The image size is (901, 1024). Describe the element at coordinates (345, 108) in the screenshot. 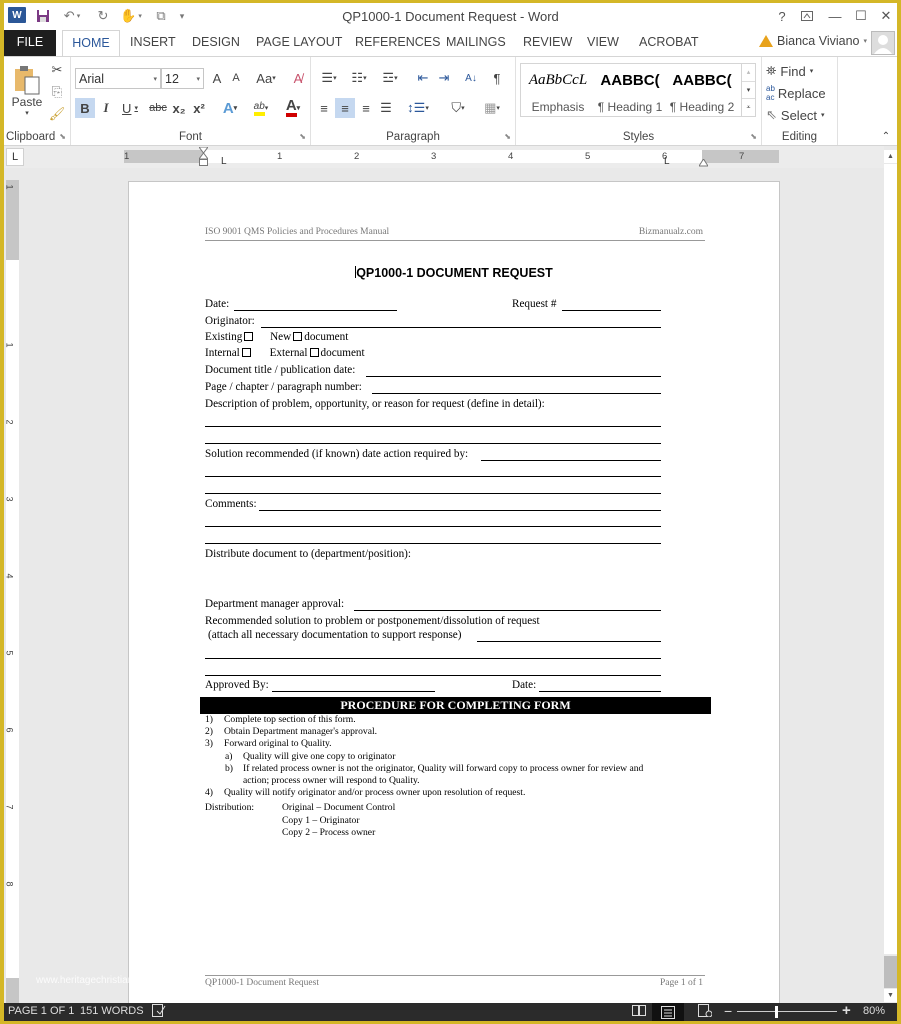

I see `align-center-button: ≡` at that location.